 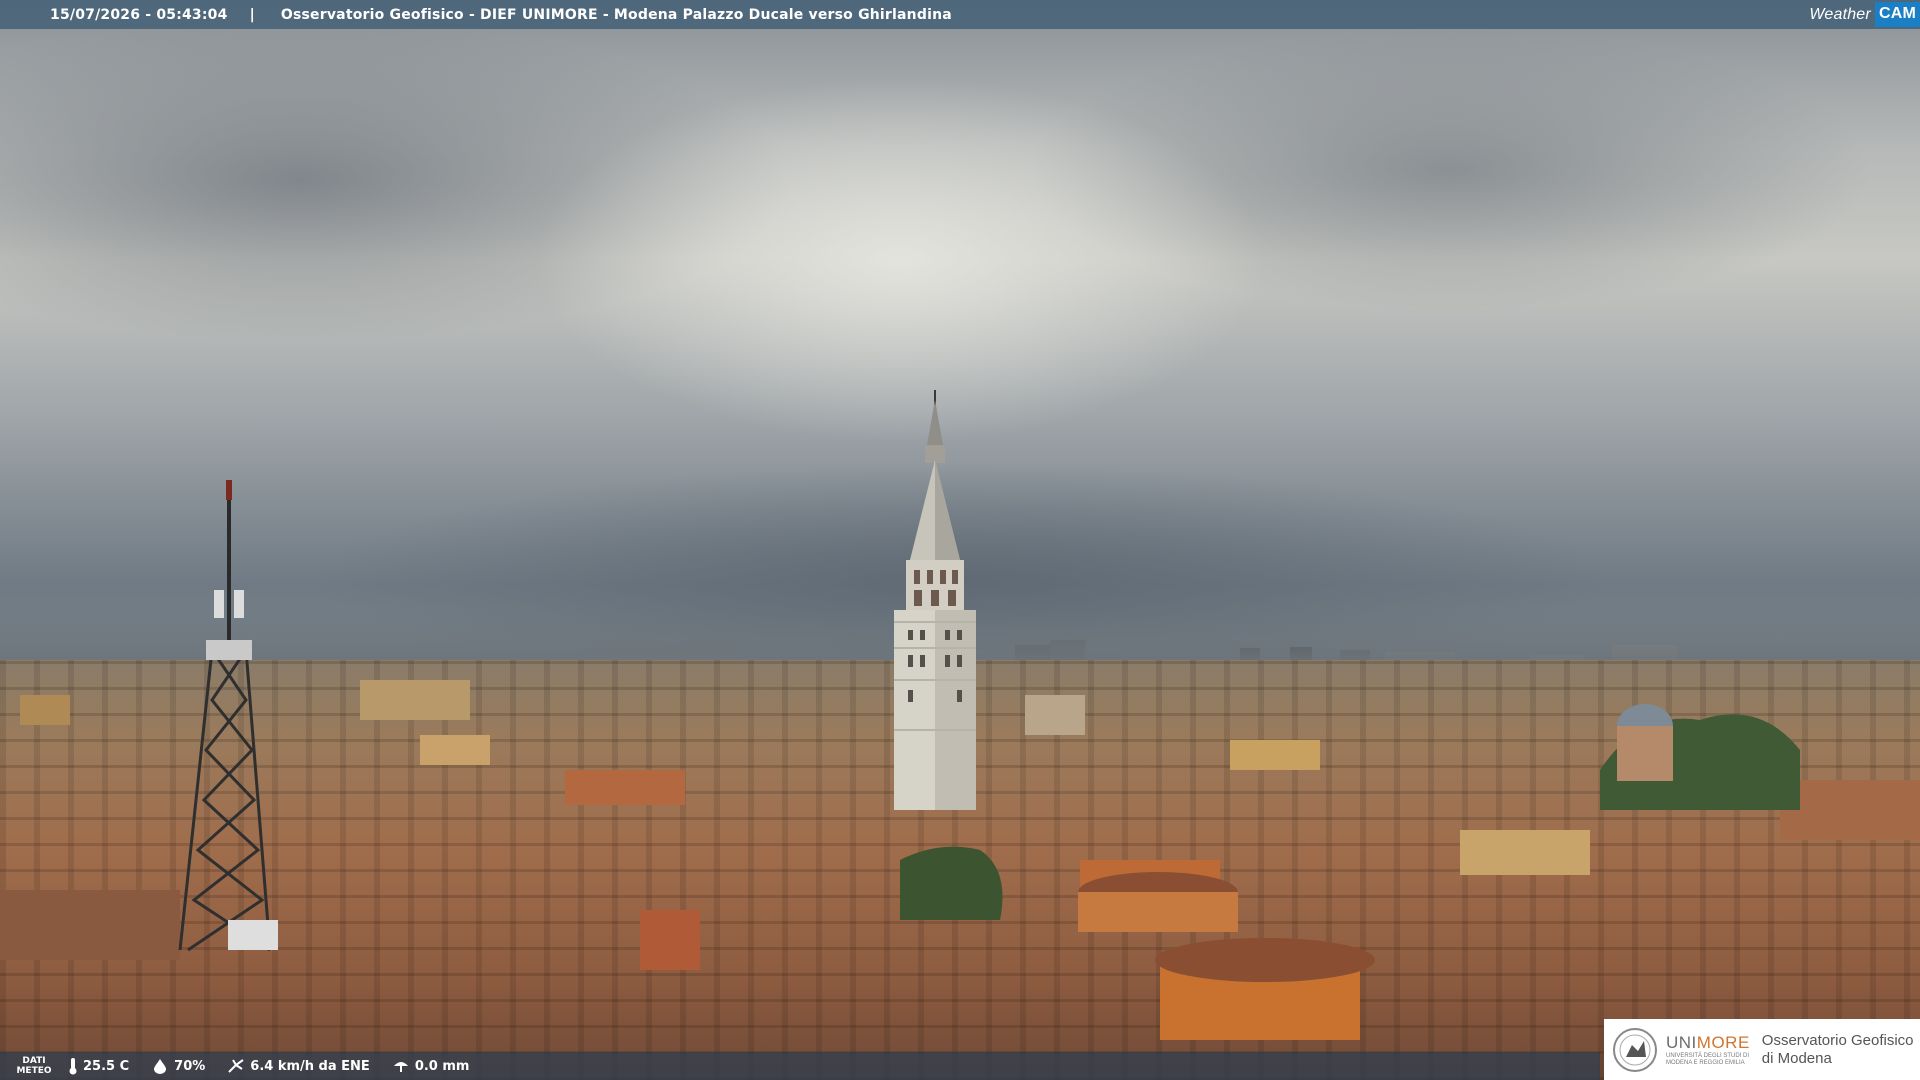 I want to click on temperature-reading: 25.5 C, so click(x=98, y=1066).